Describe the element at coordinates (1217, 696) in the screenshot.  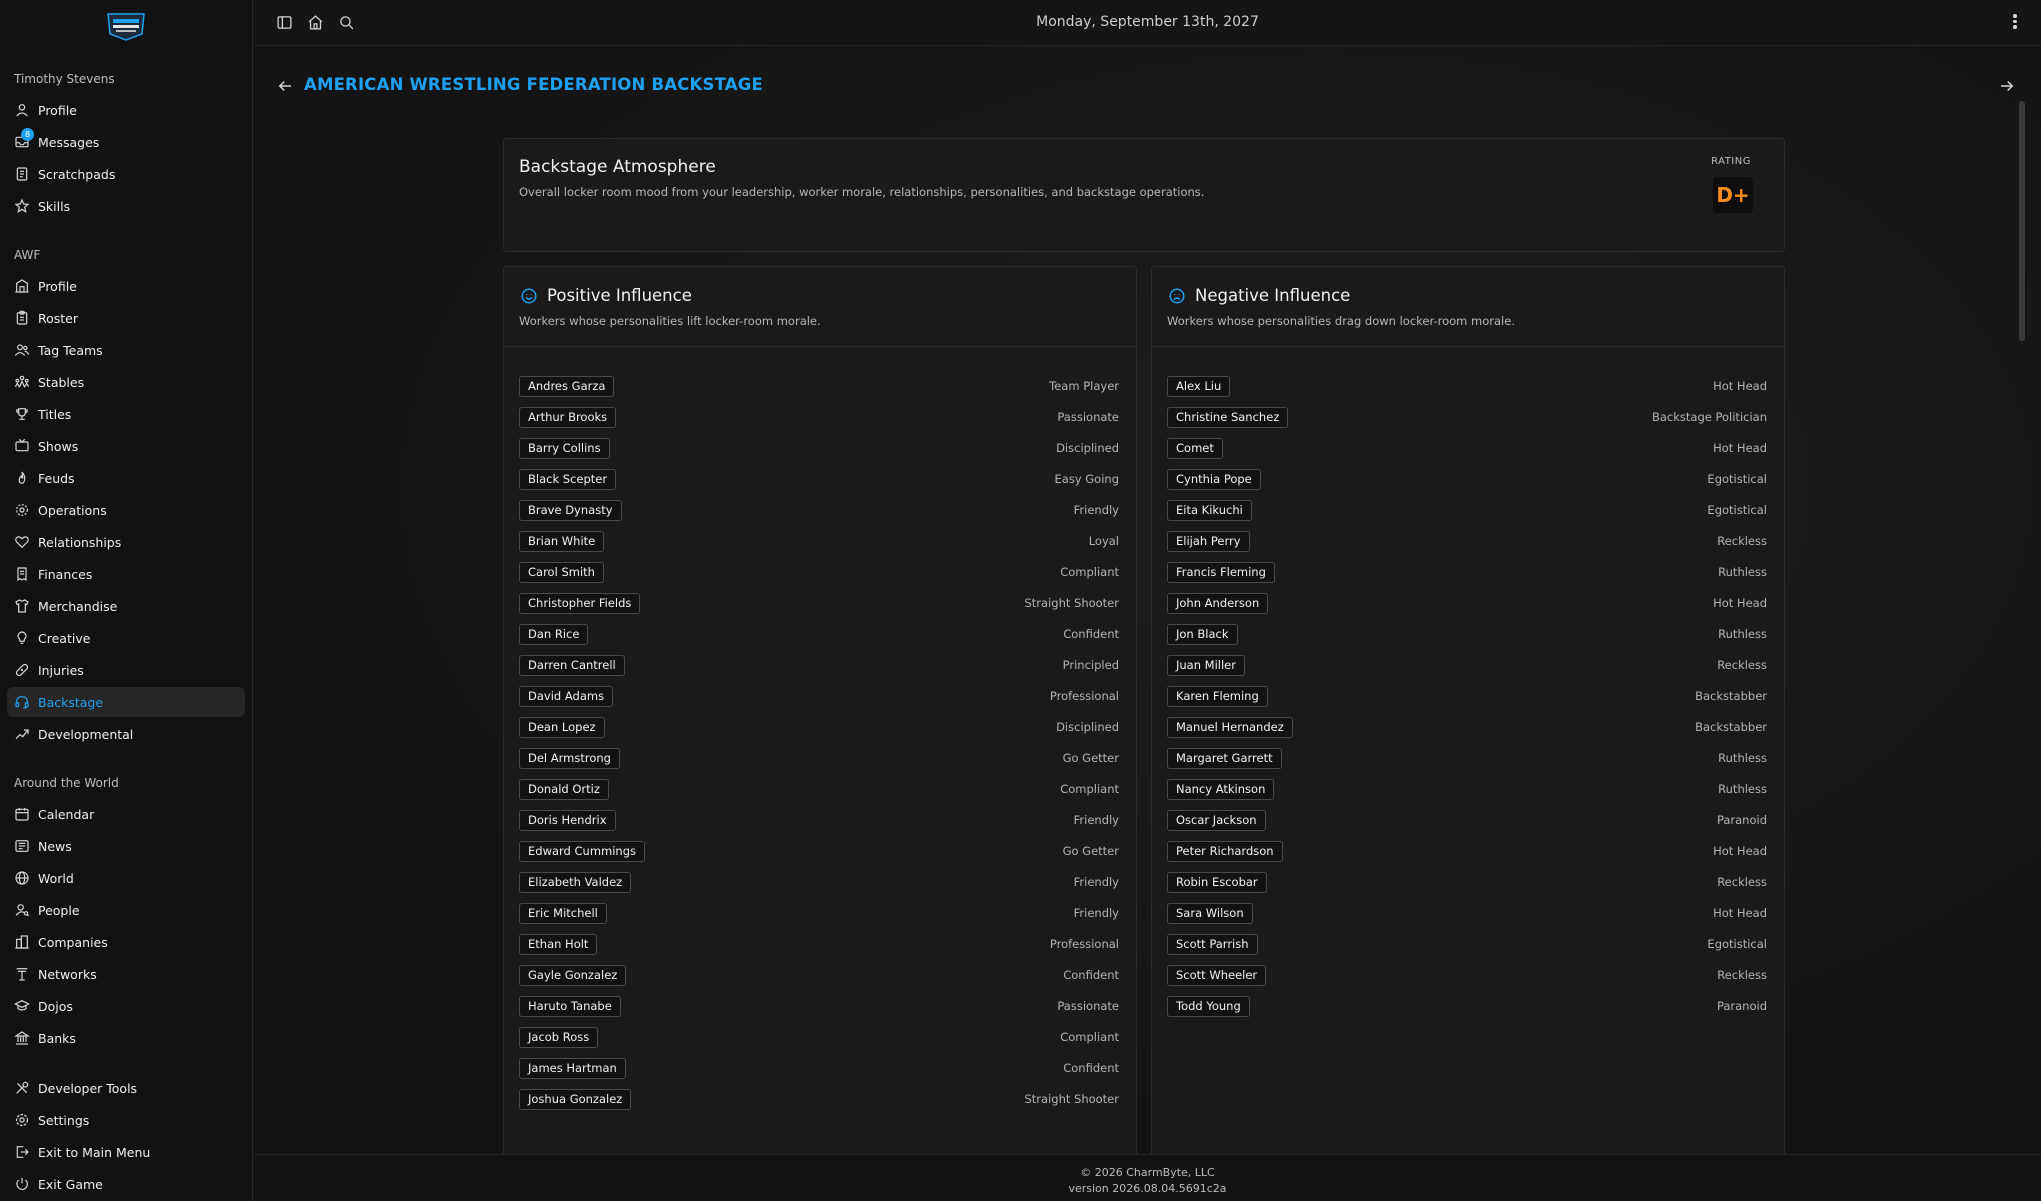
I see `worker-name-chip: Karen Fleming` at that location.